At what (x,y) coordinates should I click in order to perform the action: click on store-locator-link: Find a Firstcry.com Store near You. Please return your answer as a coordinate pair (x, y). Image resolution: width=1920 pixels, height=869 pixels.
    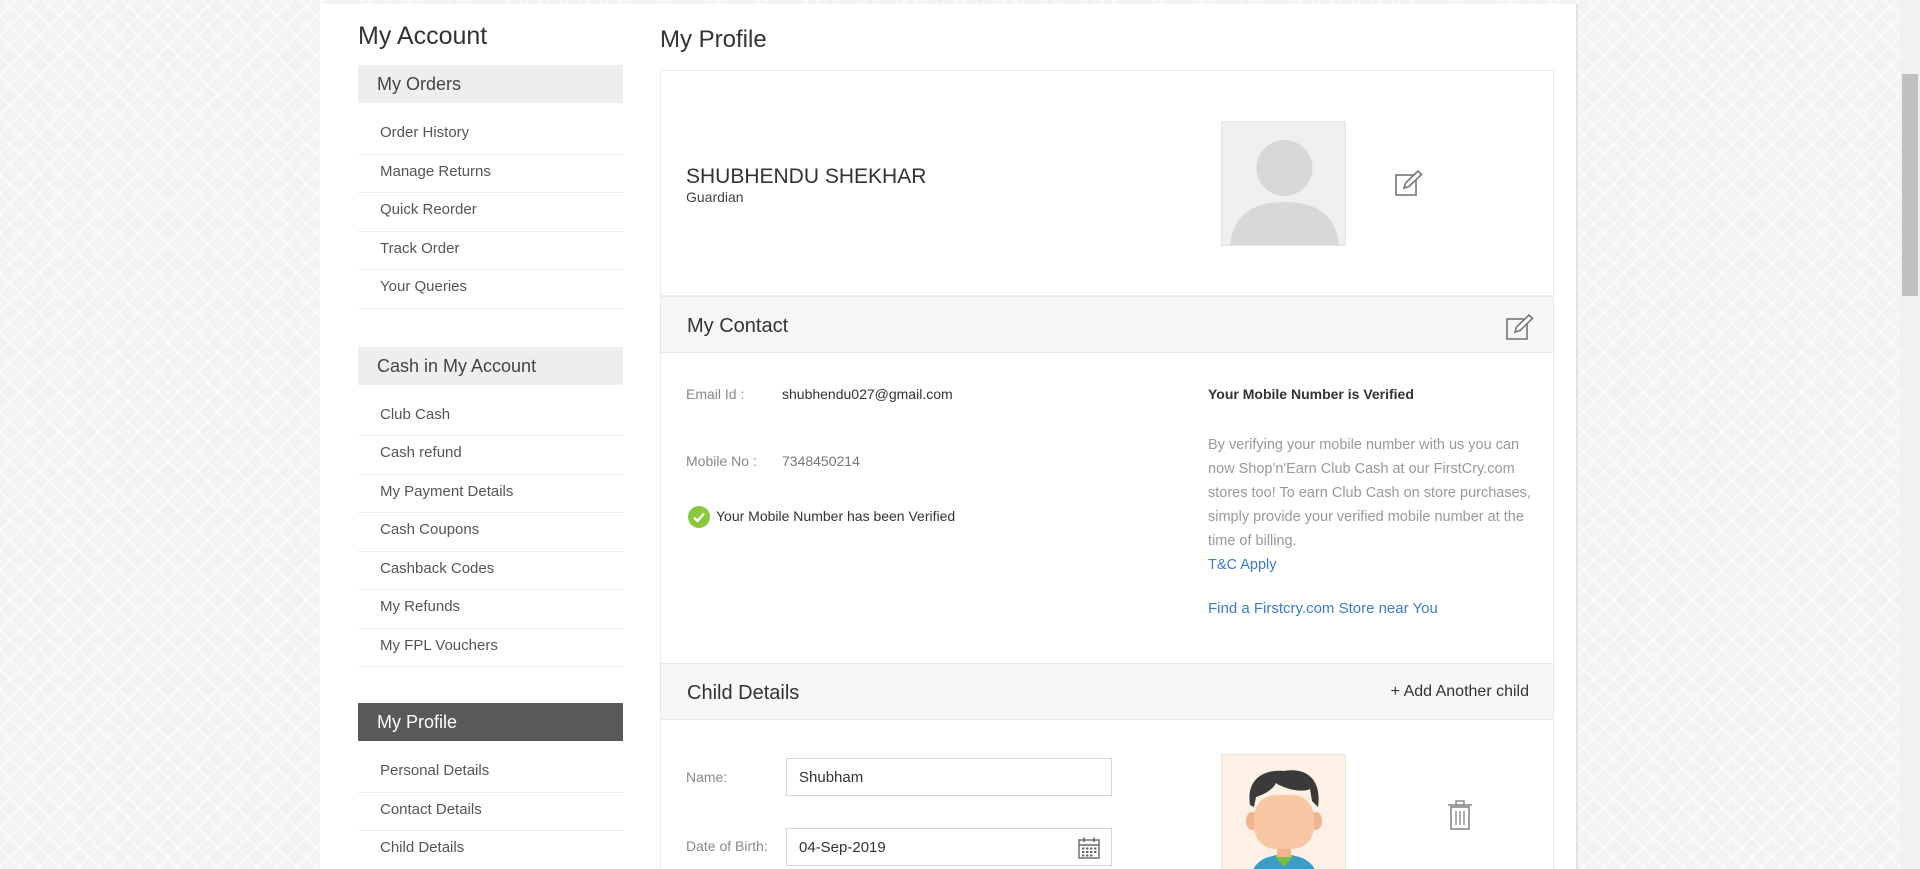
    Looking at the image, I should click on (1323, 608).